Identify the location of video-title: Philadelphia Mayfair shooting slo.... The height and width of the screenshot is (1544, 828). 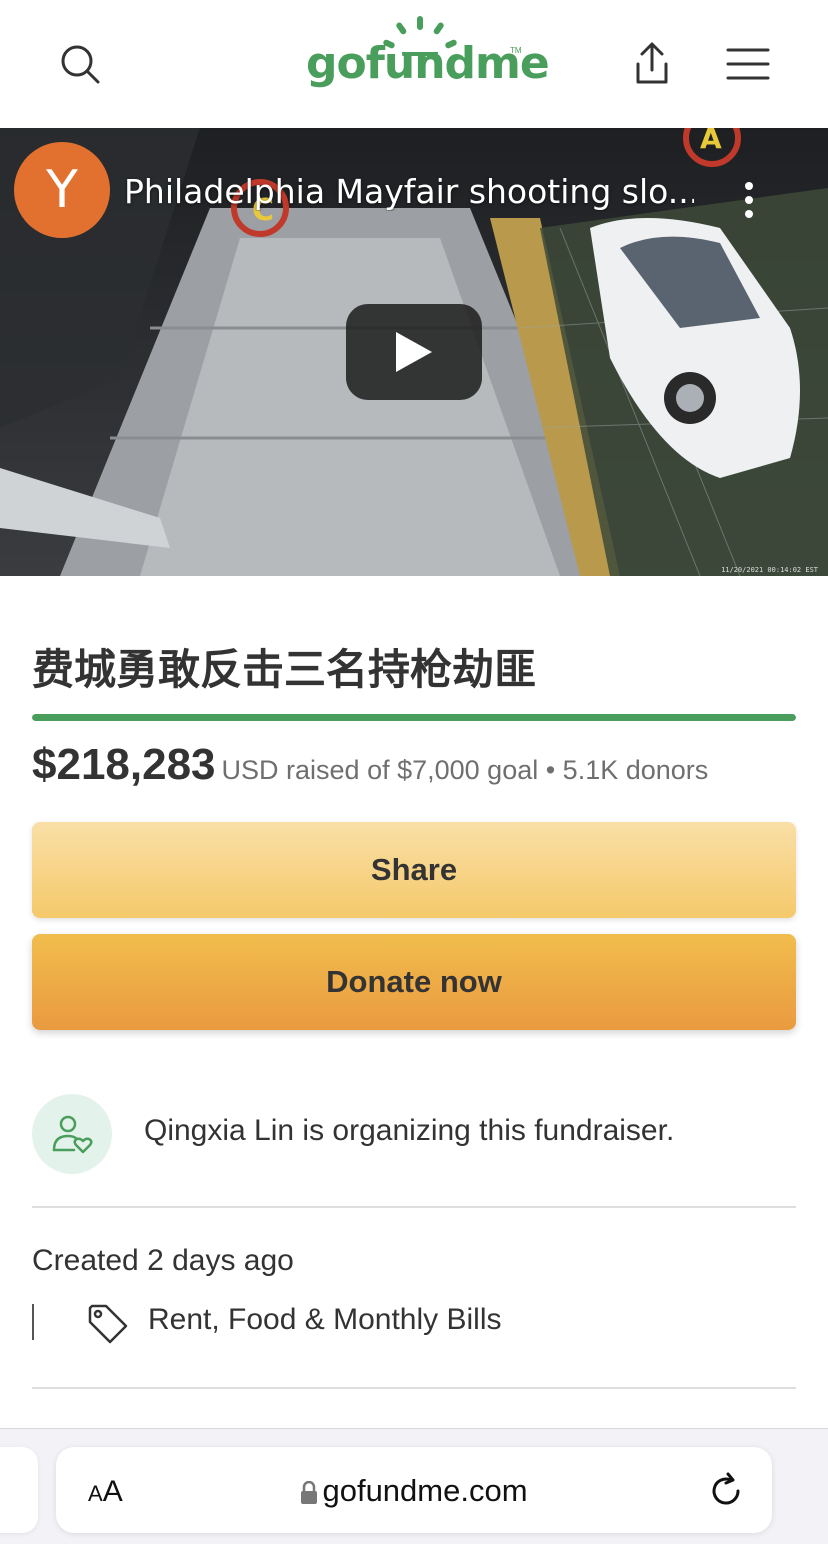
(409, 191).